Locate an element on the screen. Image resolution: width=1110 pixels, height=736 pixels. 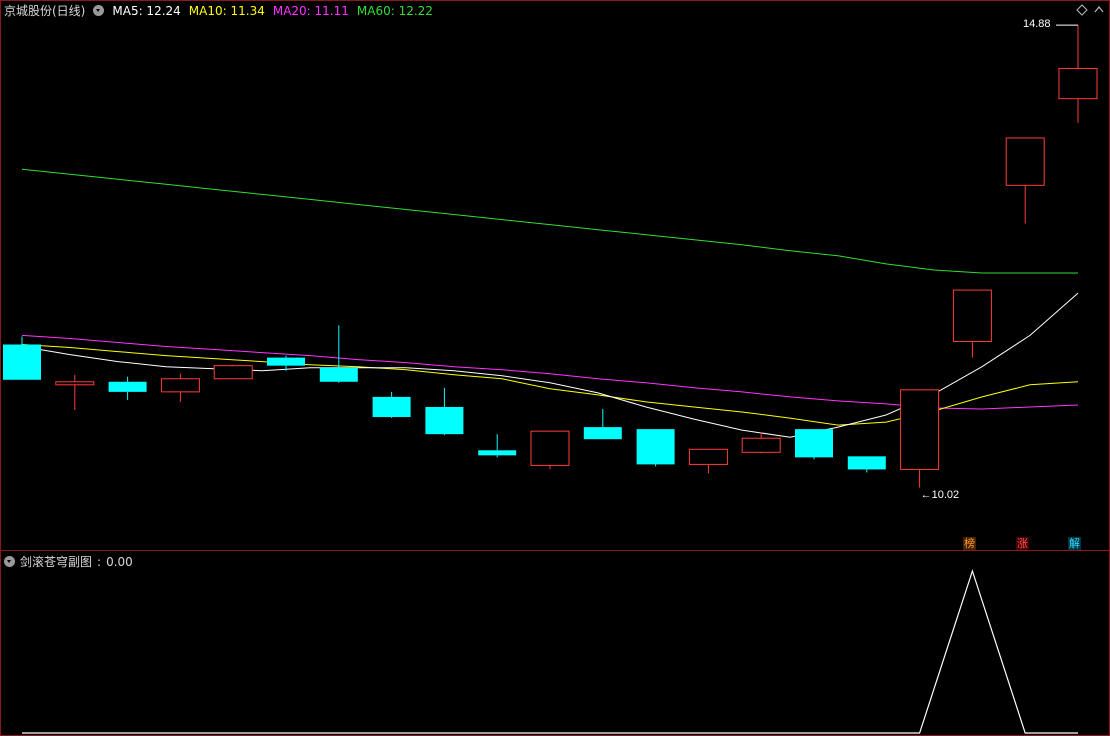
high-price-label: 14.88 is located at coordinates (1037, 24).